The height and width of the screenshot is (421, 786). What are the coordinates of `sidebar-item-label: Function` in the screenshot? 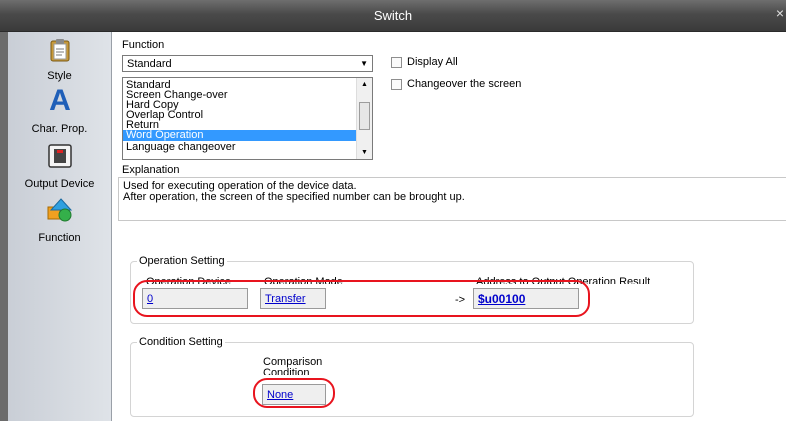 It's located at (59, 238).